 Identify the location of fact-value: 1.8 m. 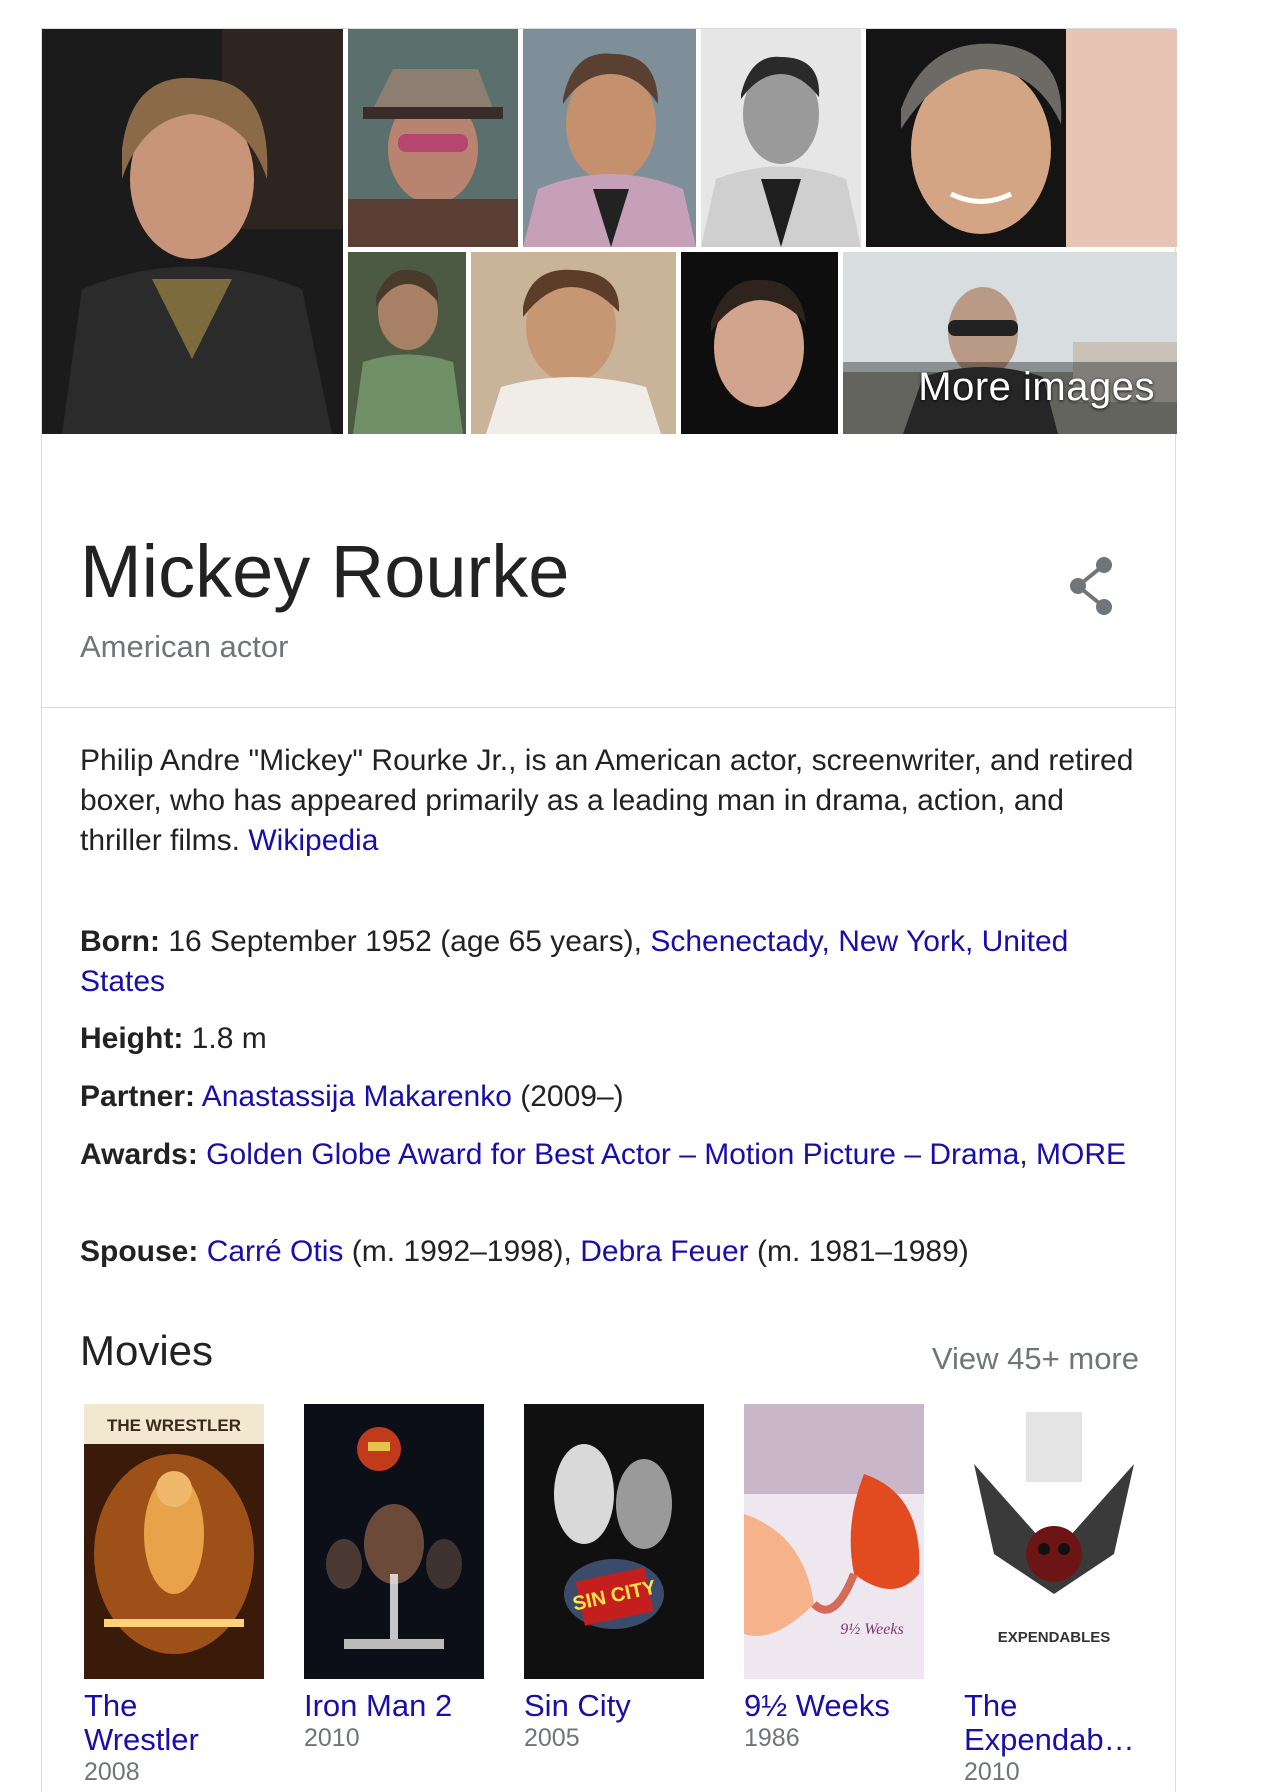
(229, 1038).